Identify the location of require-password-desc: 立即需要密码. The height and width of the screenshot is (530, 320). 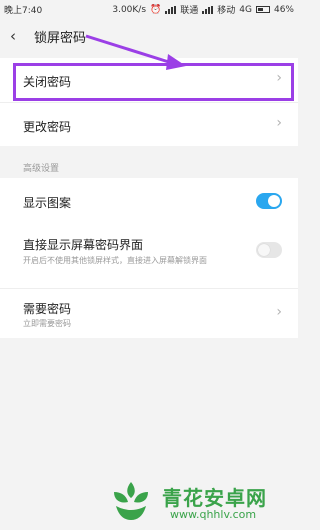
(47, 323).